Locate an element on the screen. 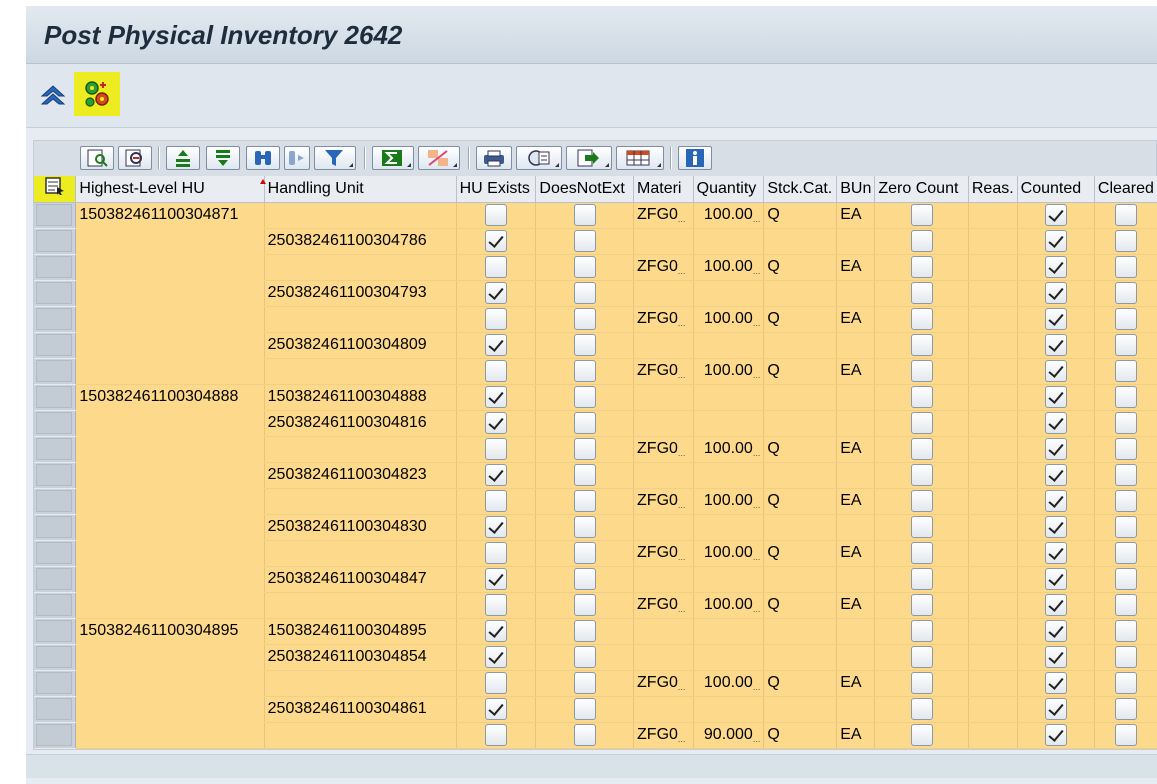  search-icon is located at coordinates (263, 158).